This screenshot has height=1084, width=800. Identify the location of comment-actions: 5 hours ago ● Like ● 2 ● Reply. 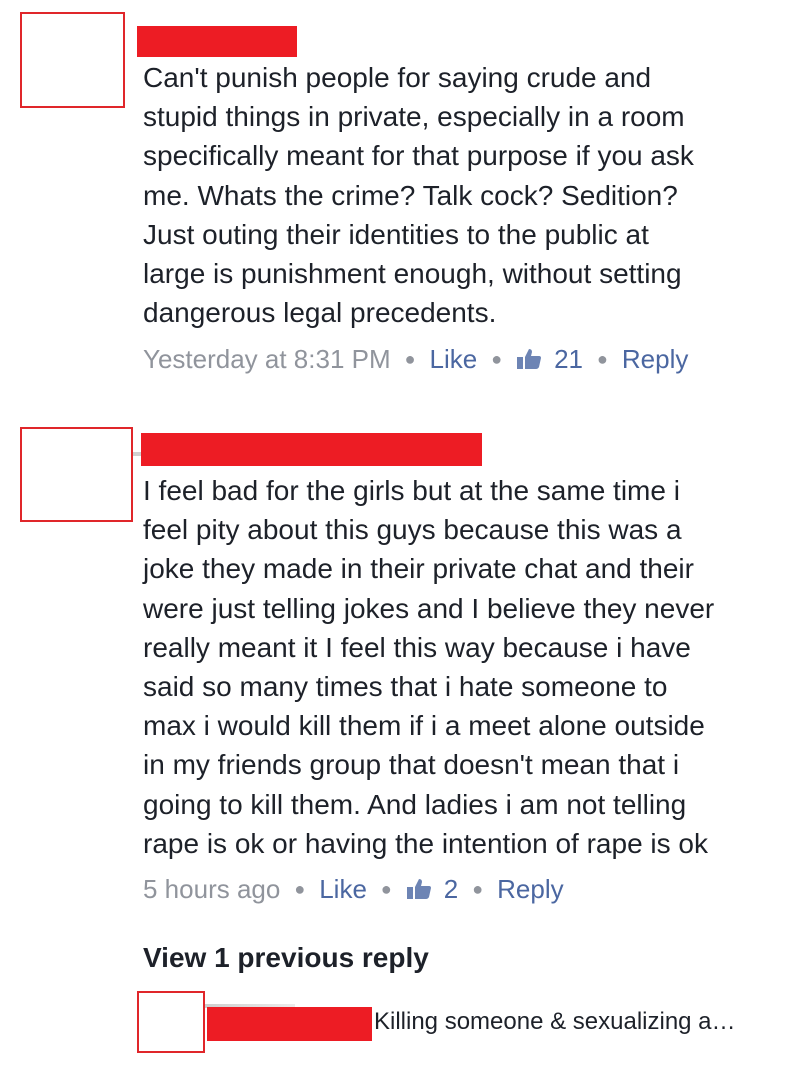
(353, 889).